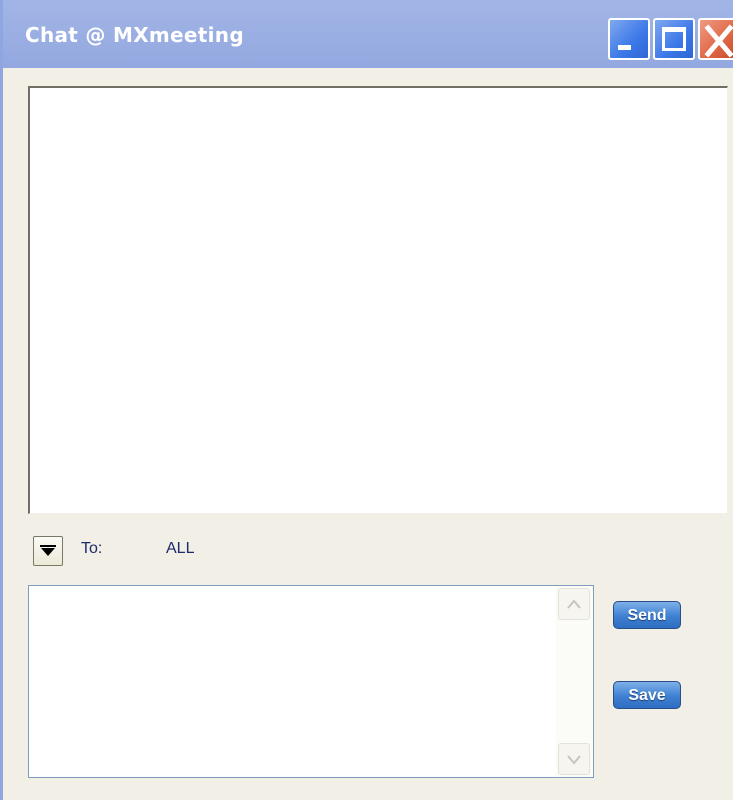  I want to click on scroll-up-button, so click(574, 604).